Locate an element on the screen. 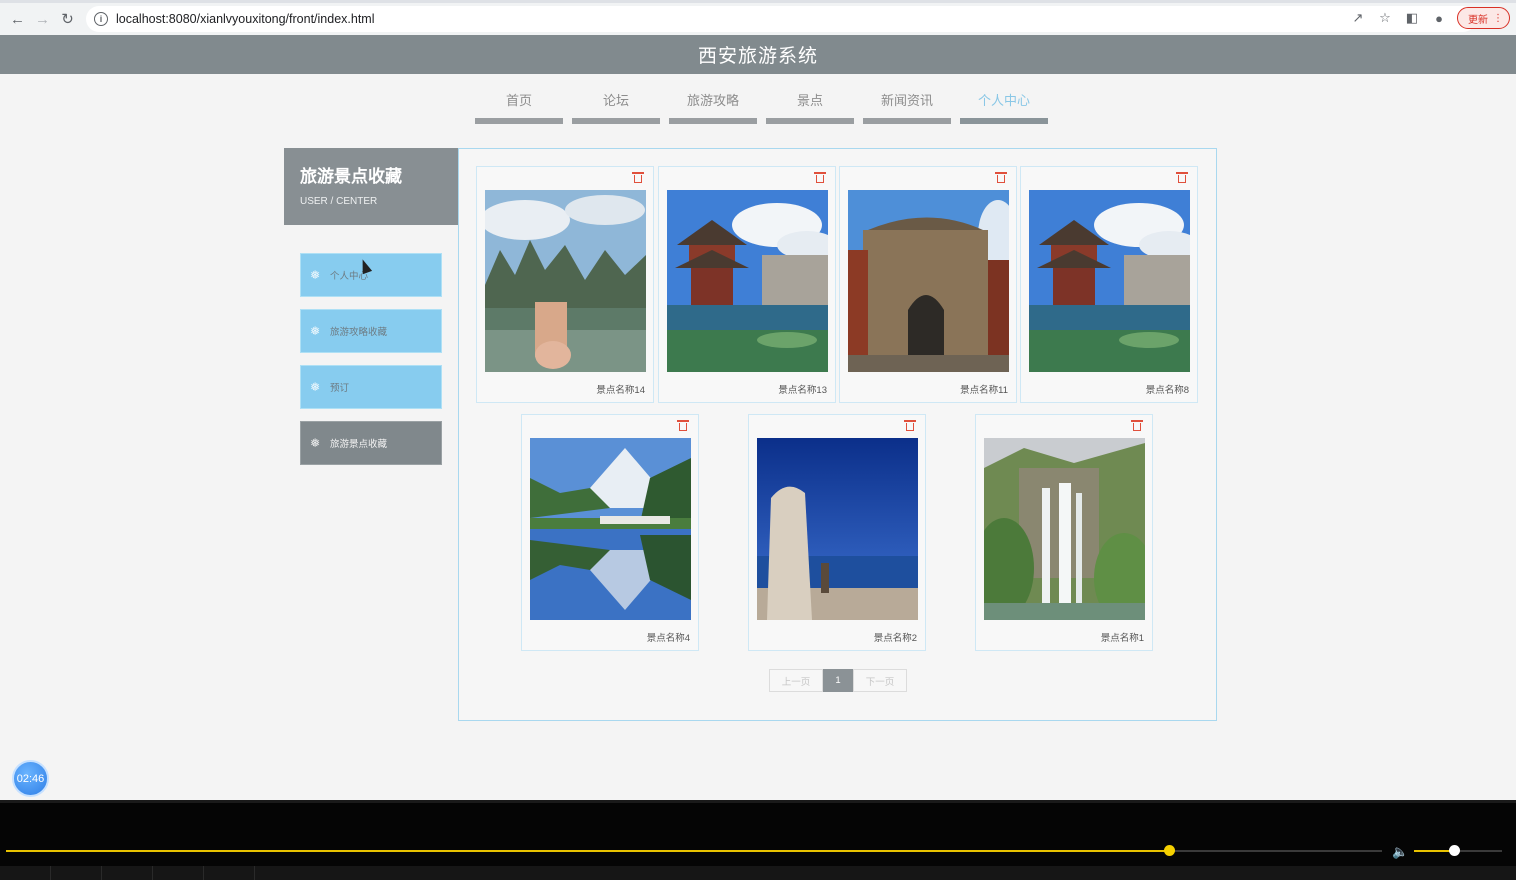 Image resolution: width=1516 pixels, height=880 pixels. next-page-button: 下一页 is located at coordinates (880, 680).